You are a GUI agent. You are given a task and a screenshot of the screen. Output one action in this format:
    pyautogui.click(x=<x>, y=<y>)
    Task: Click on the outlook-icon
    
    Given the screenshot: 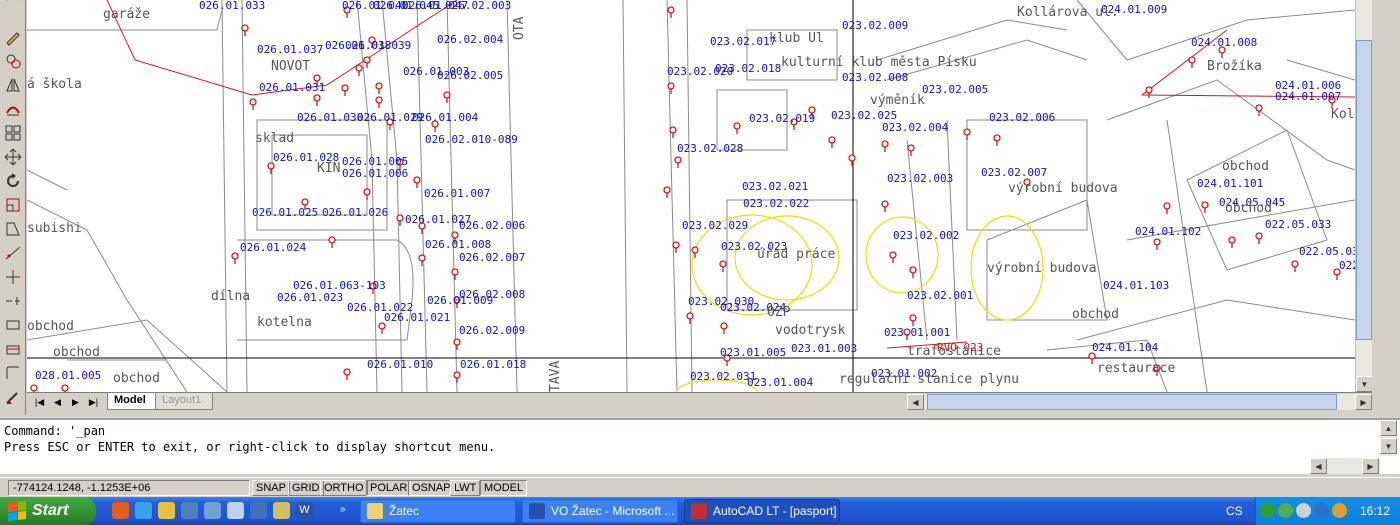 What is the action you would take?
    pyautogui.click(x=189, y=510)
    